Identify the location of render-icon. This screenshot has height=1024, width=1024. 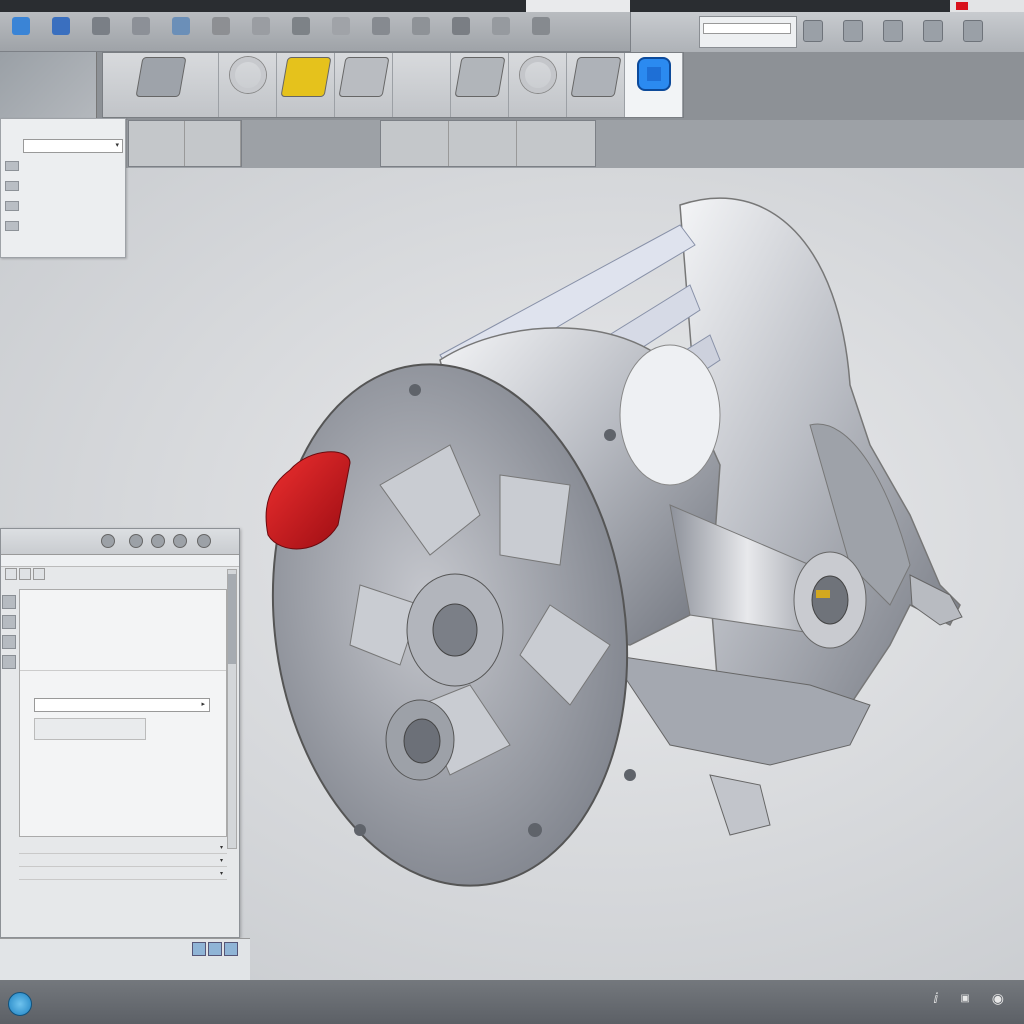
(381, 26).